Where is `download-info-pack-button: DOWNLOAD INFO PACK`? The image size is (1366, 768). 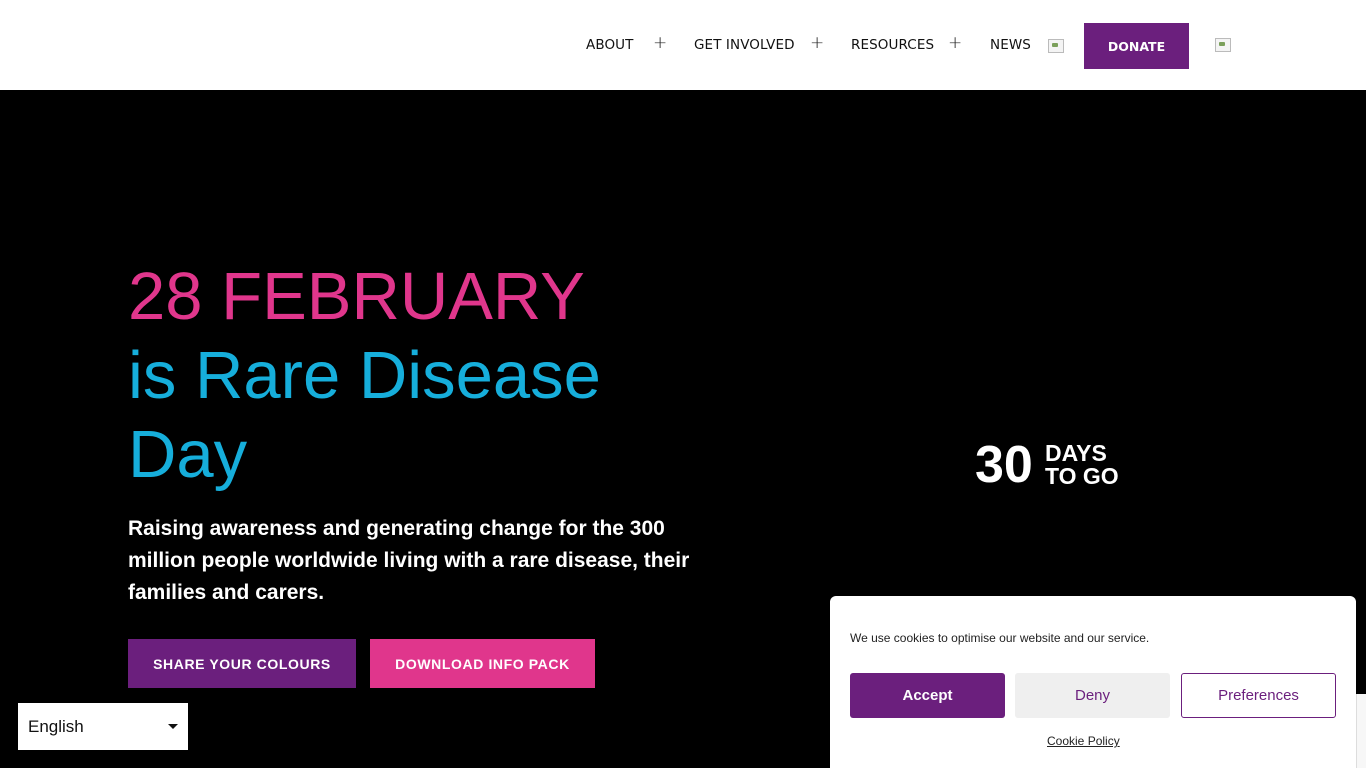
download-info-pack-button: DOWNLOAD INFO PACK is located at coordinates (482, 663).